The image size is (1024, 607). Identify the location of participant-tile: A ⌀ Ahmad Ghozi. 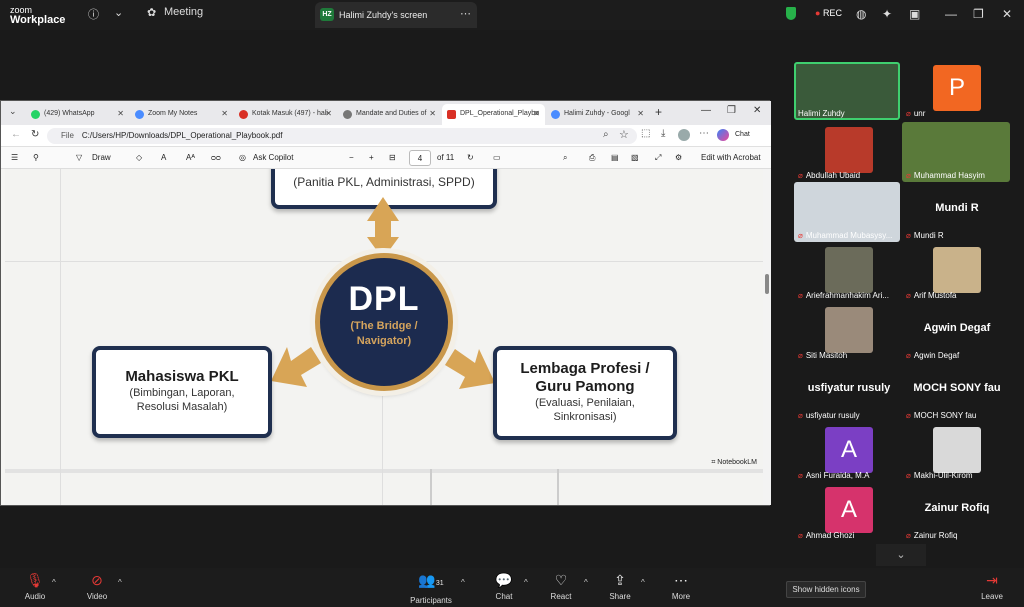
(849, 512).